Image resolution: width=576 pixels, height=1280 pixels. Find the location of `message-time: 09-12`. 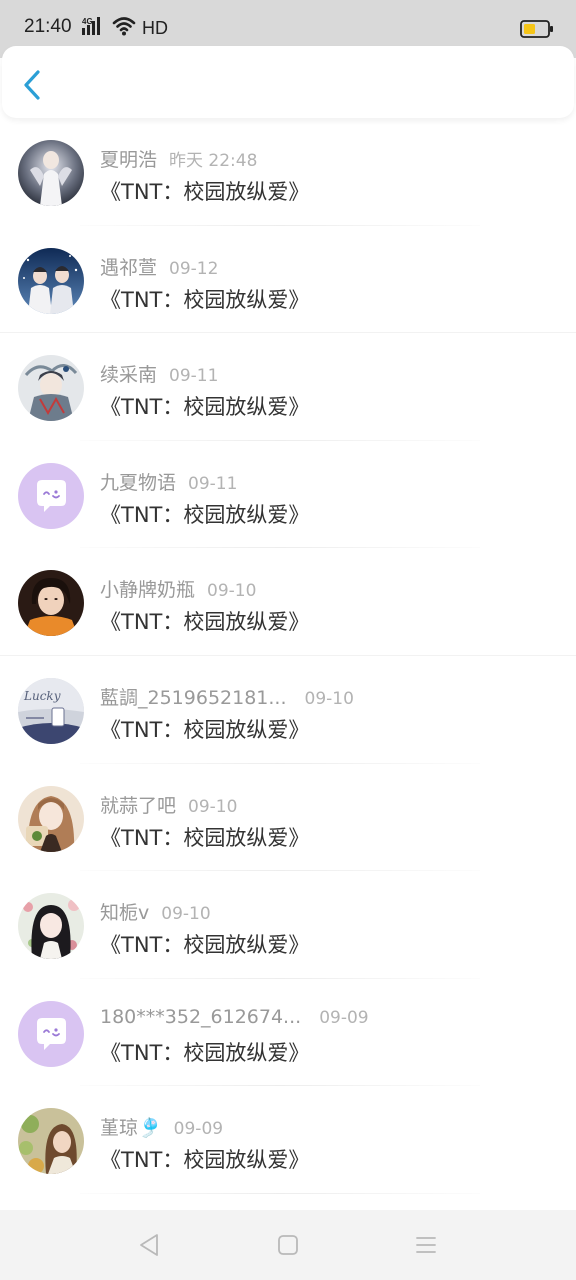

message-time: 09-12 is located at coordinates (194, 268).